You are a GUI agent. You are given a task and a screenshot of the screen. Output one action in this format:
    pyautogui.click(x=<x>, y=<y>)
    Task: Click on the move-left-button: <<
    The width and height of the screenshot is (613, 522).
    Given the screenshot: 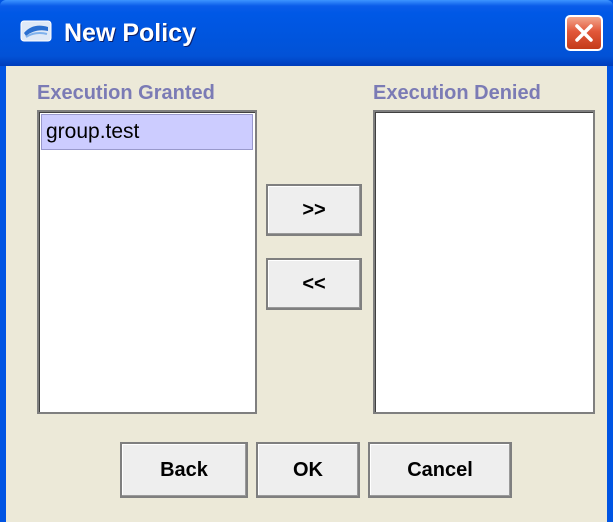 What is the action you would take?
    pyautogui.click(x=314, y=284)
    